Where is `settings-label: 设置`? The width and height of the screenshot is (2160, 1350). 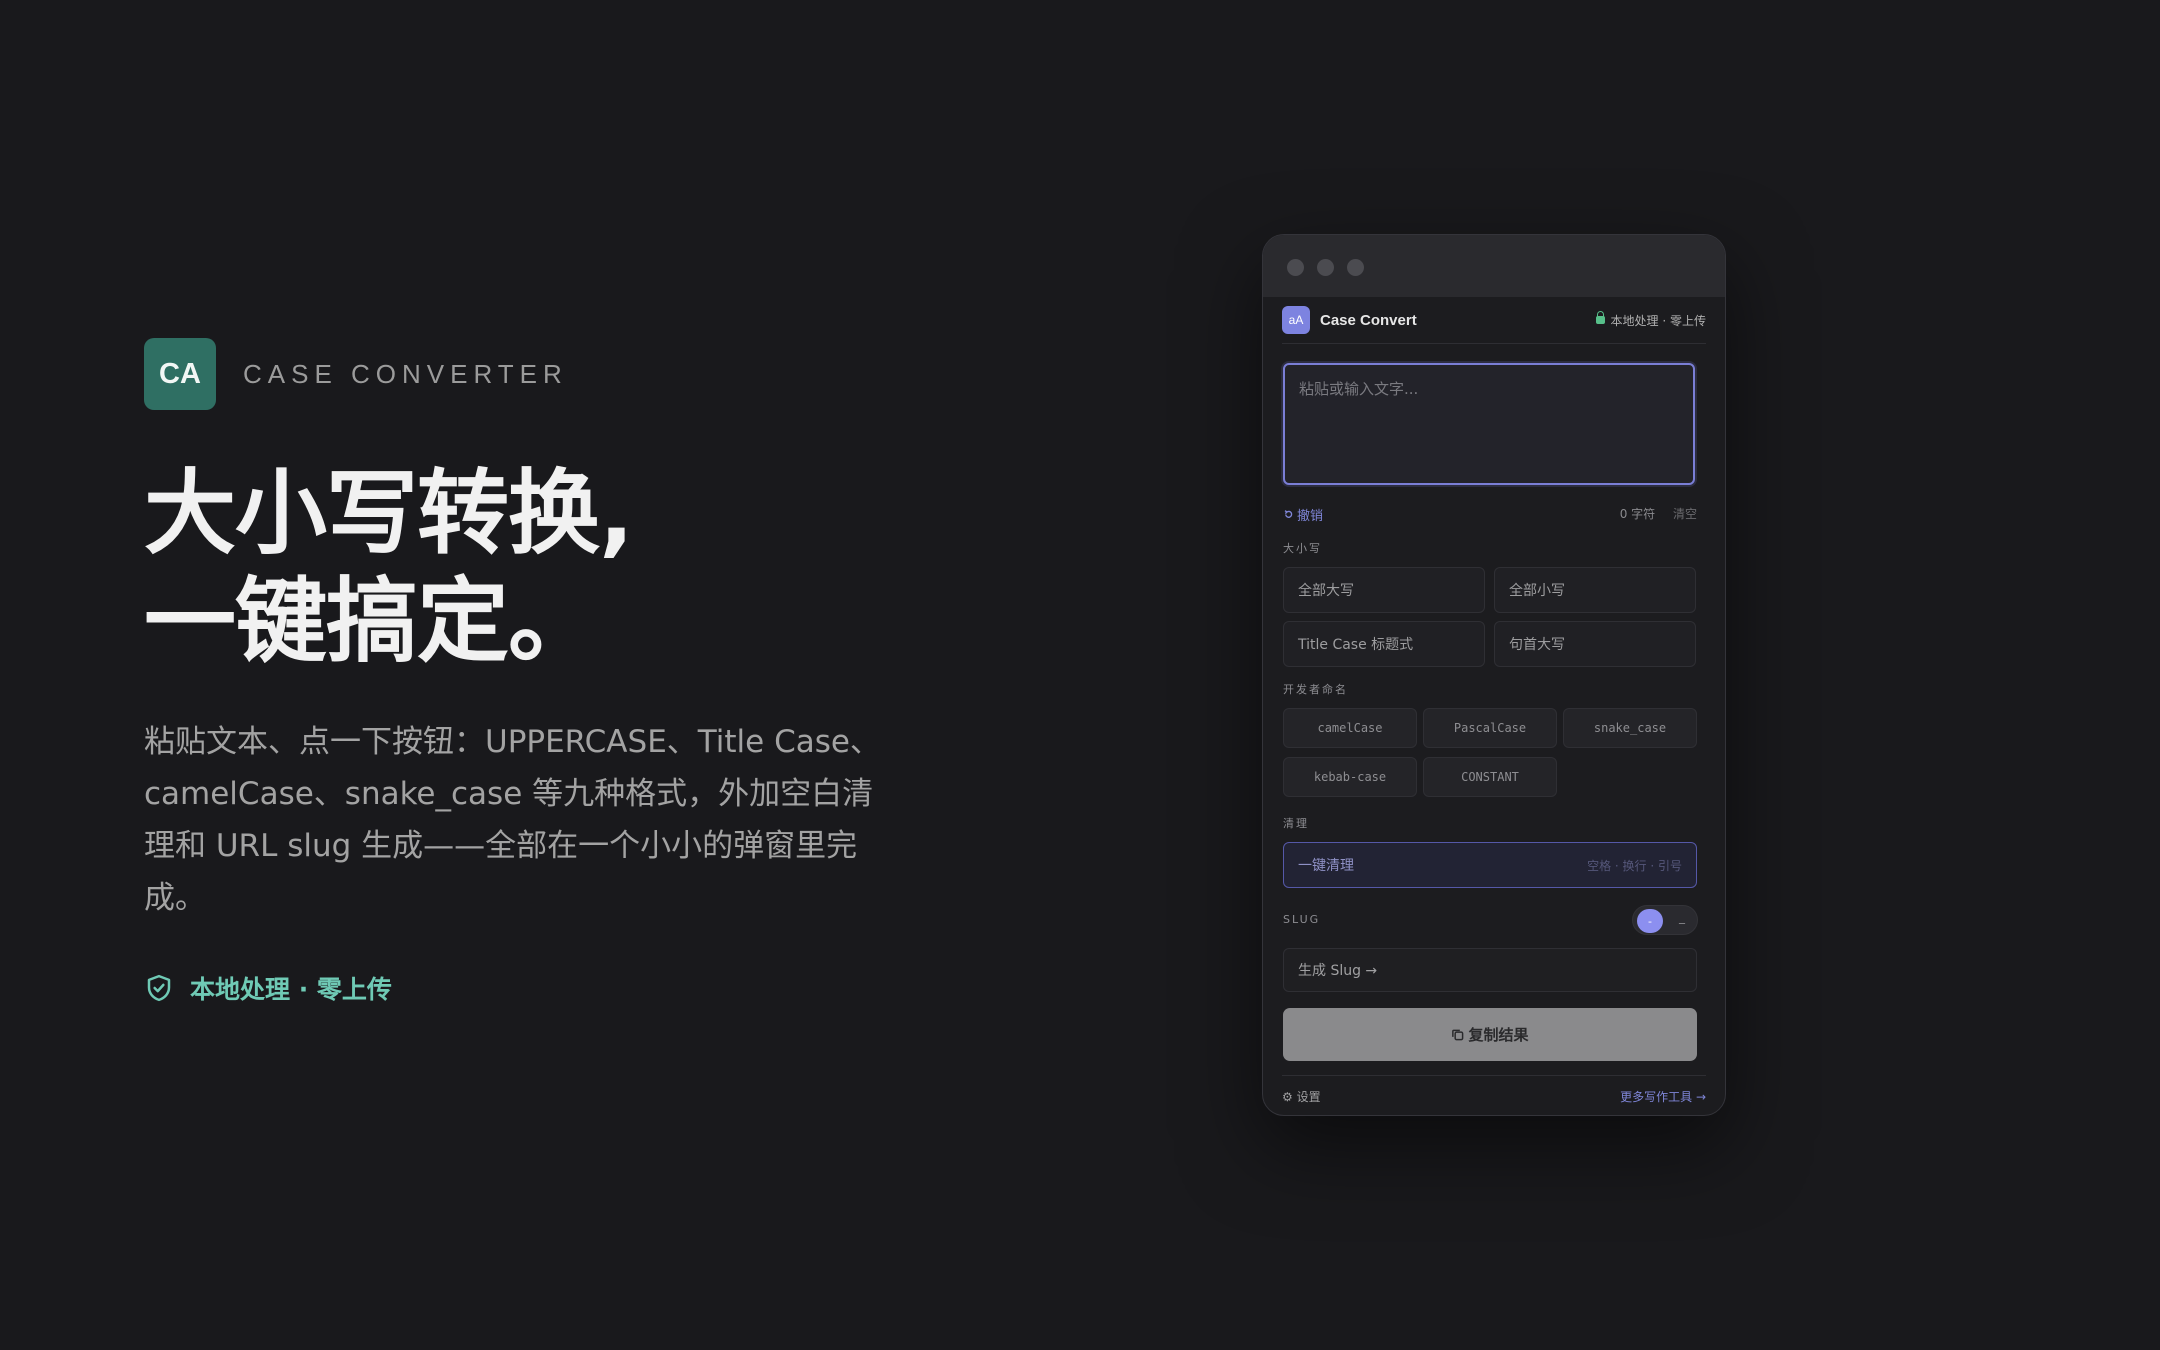 settings-label: 设置 is located at coordinates (1308, 1096).